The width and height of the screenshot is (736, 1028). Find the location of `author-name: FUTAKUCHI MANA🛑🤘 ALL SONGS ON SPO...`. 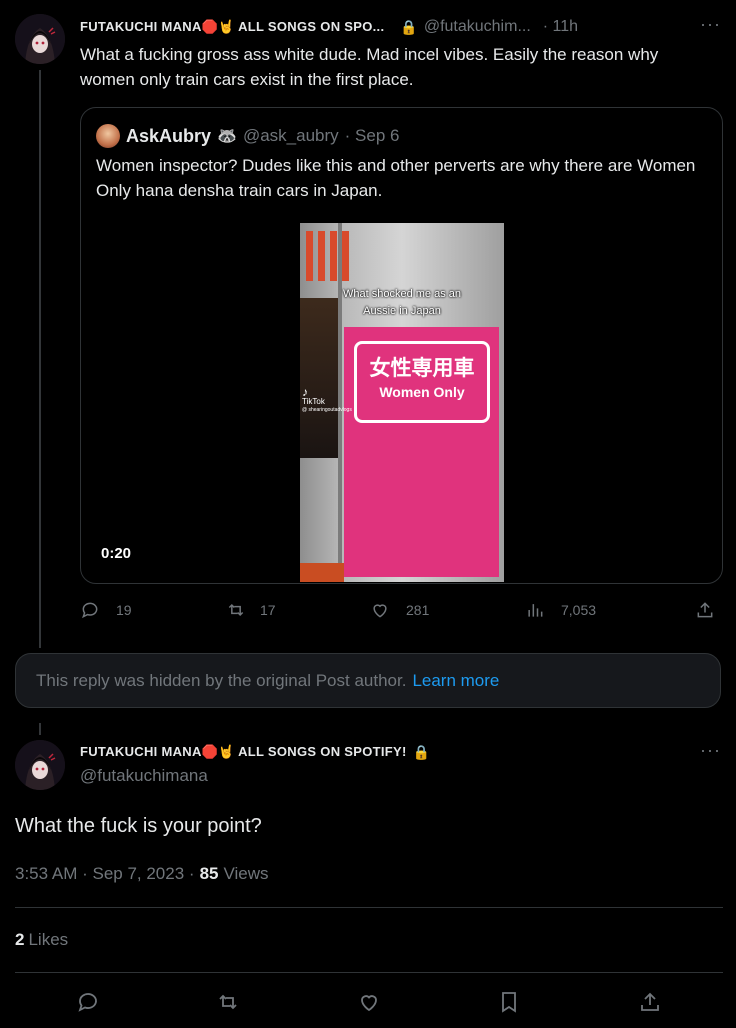

author-name: FUTAKUCHI MANA🛑🤘 ALL SONGS ON SPO... is located at coordinates (232, 27).